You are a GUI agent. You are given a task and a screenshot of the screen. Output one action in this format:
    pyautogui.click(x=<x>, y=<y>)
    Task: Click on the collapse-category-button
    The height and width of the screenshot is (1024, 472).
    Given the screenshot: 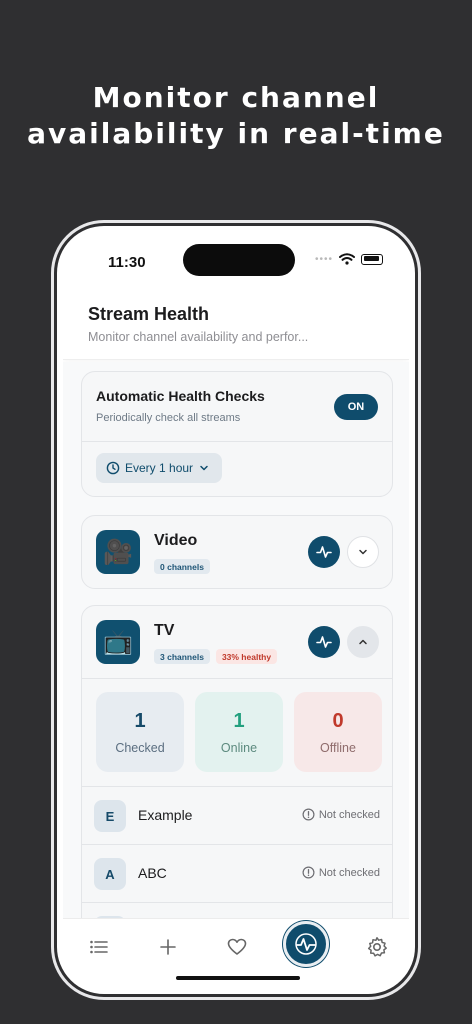 What is the action you would take?
    pyautogui.click(x=363, y=642)
    